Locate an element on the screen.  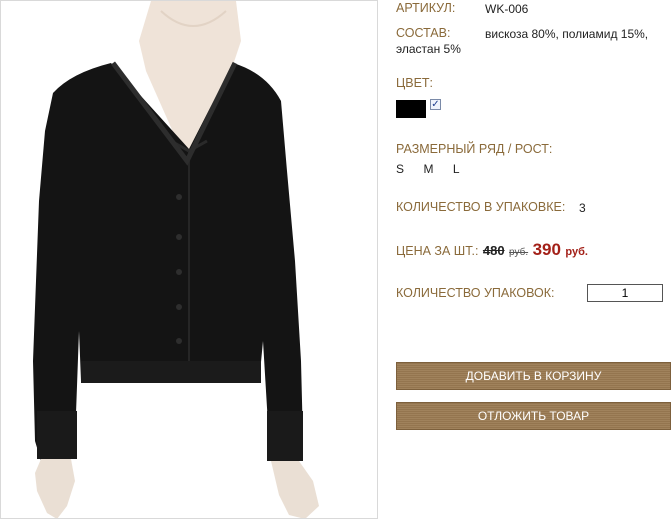
pack-qty-label: КОЛИЧЕСТВО В УПАКОВКЕ: is located at coordinates (481, 207).